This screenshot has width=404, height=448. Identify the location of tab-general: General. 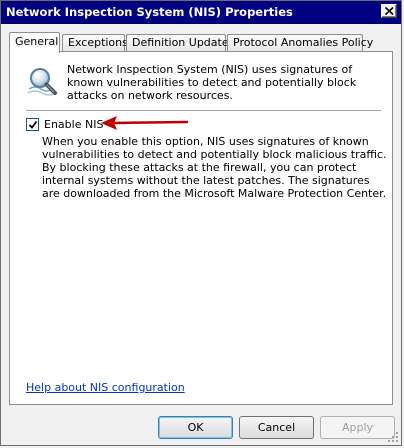
(34, 42).